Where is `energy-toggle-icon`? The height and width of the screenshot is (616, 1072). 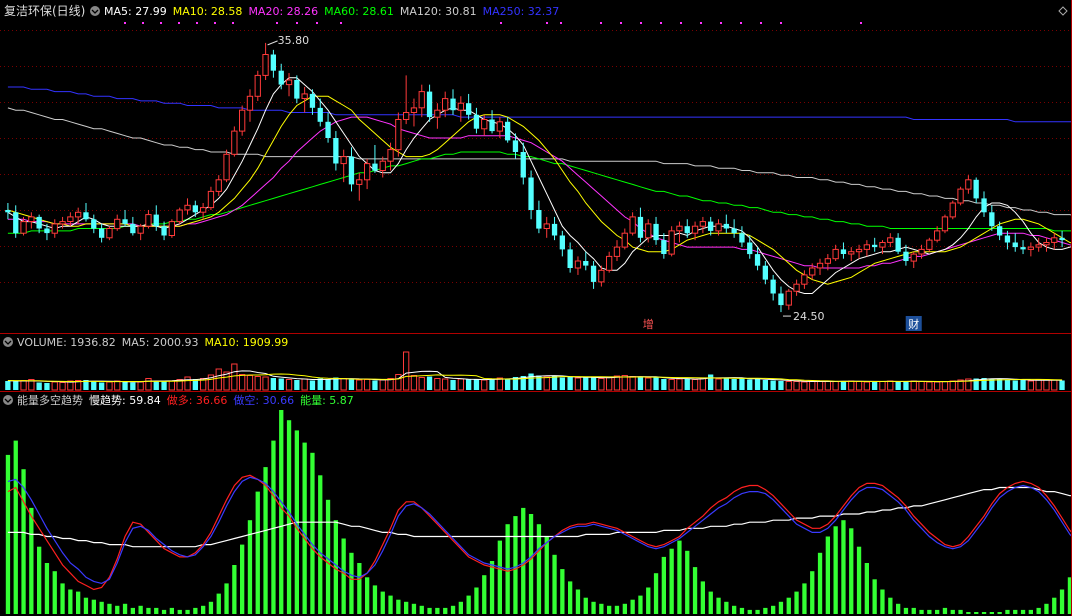 energy-toggle-icon is located at coordinates (8, 400).